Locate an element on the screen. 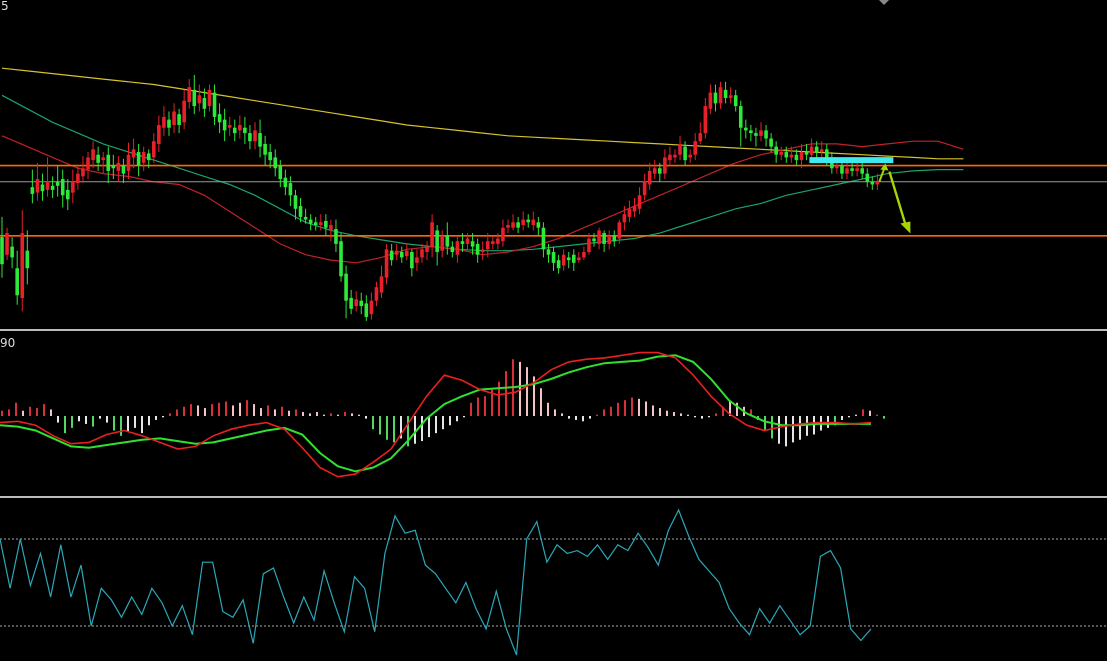  arrow-down-shaft is located at coordinates (898, 199).